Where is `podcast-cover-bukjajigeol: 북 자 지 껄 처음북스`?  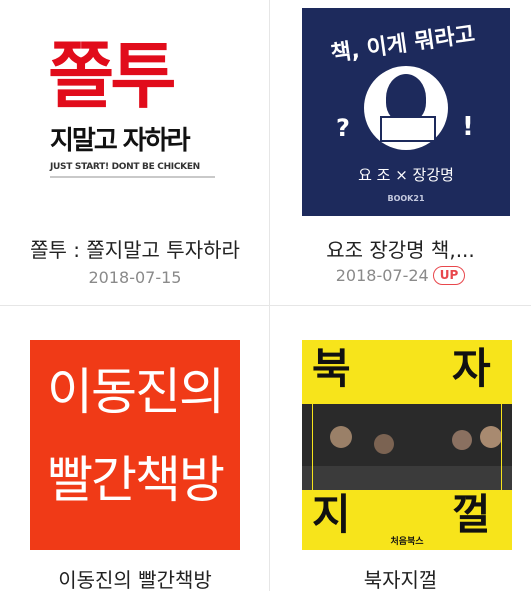
podcast-cover-bukjajigeol: 북 자 지 껄 처음북스 is located at coordinates (407, 445).